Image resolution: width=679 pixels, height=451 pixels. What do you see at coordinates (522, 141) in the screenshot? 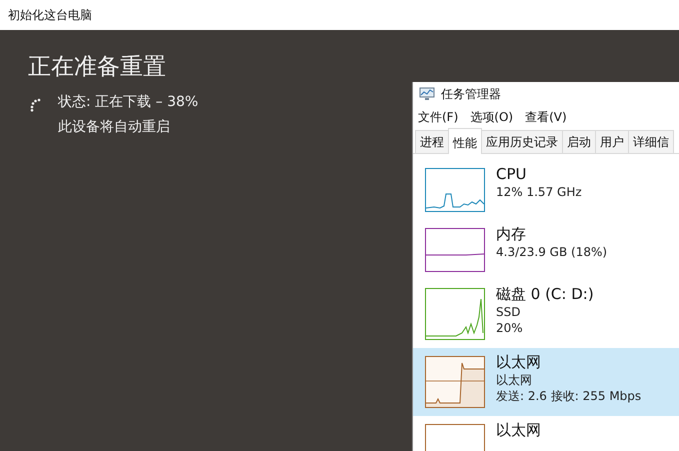
I see `tab: 应用历史记录` at bounding box center [522, 141].